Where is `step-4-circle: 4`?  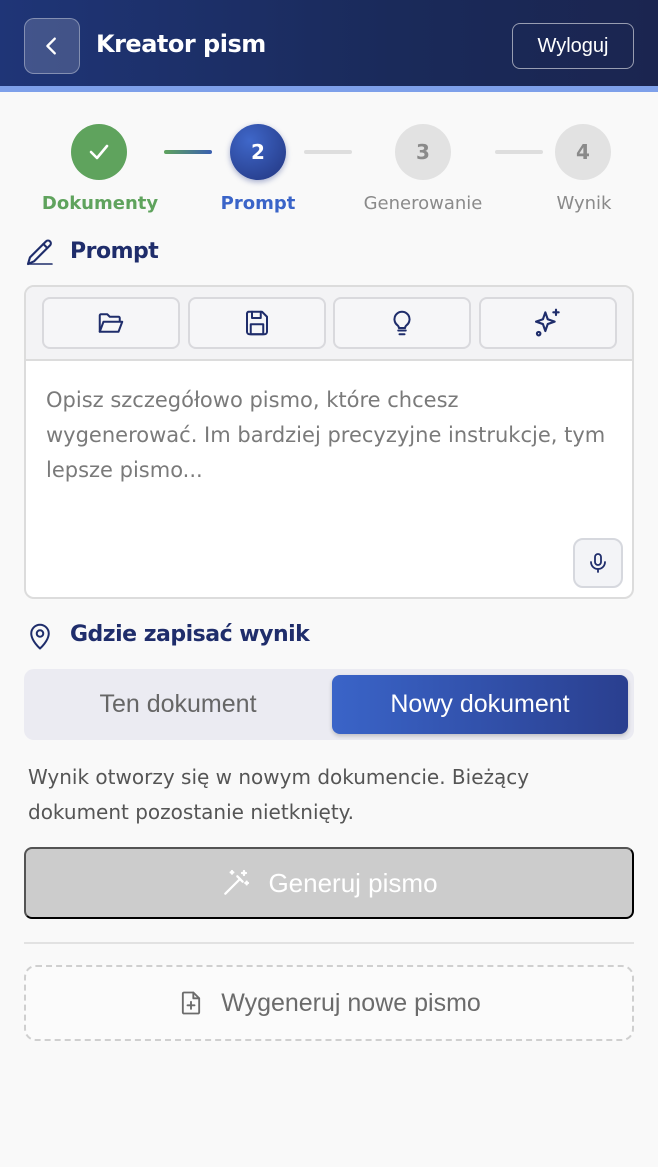 step-4-circle: 4 is located at coordinates (583, 152).